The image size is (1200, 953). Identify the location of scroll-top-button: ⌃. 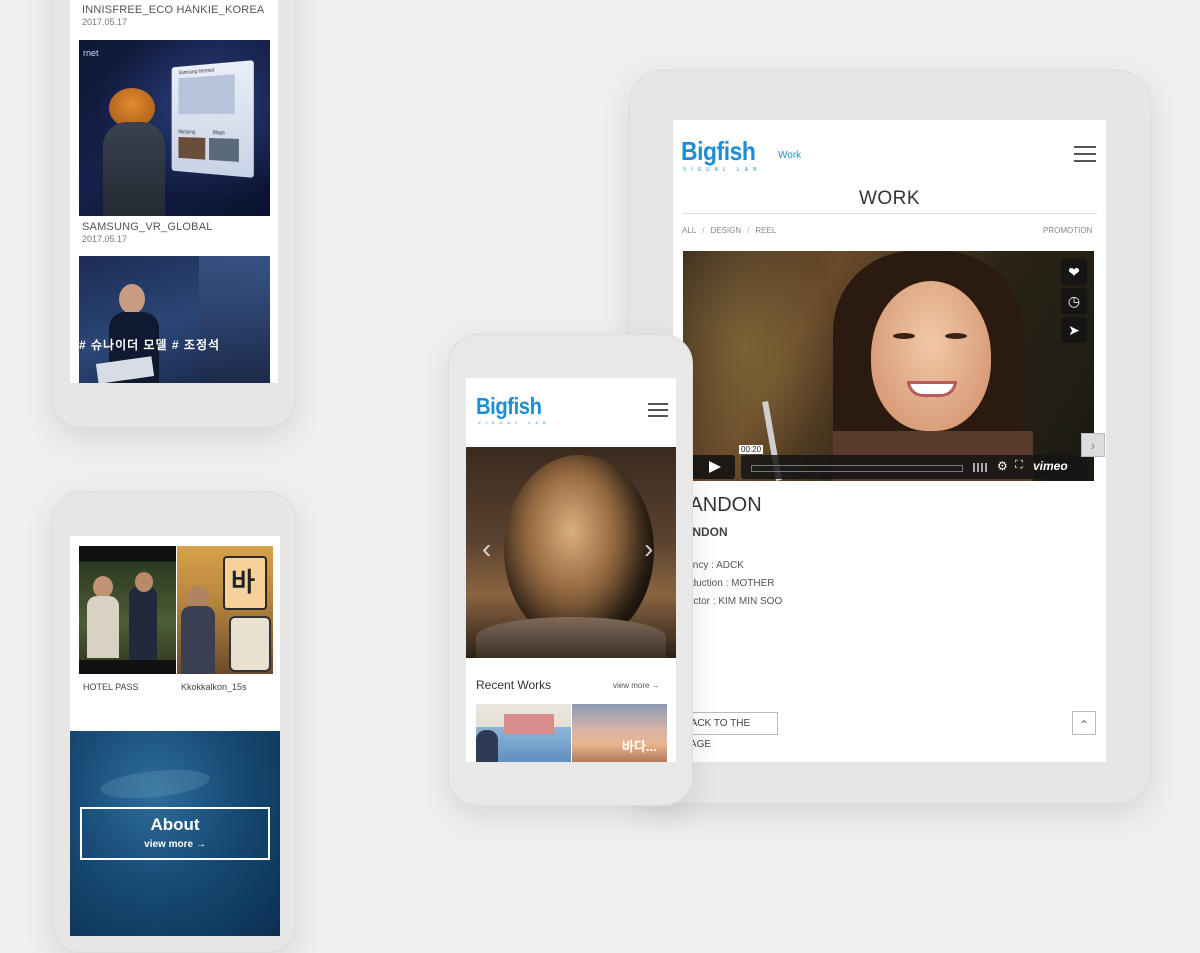
(1084, 723).